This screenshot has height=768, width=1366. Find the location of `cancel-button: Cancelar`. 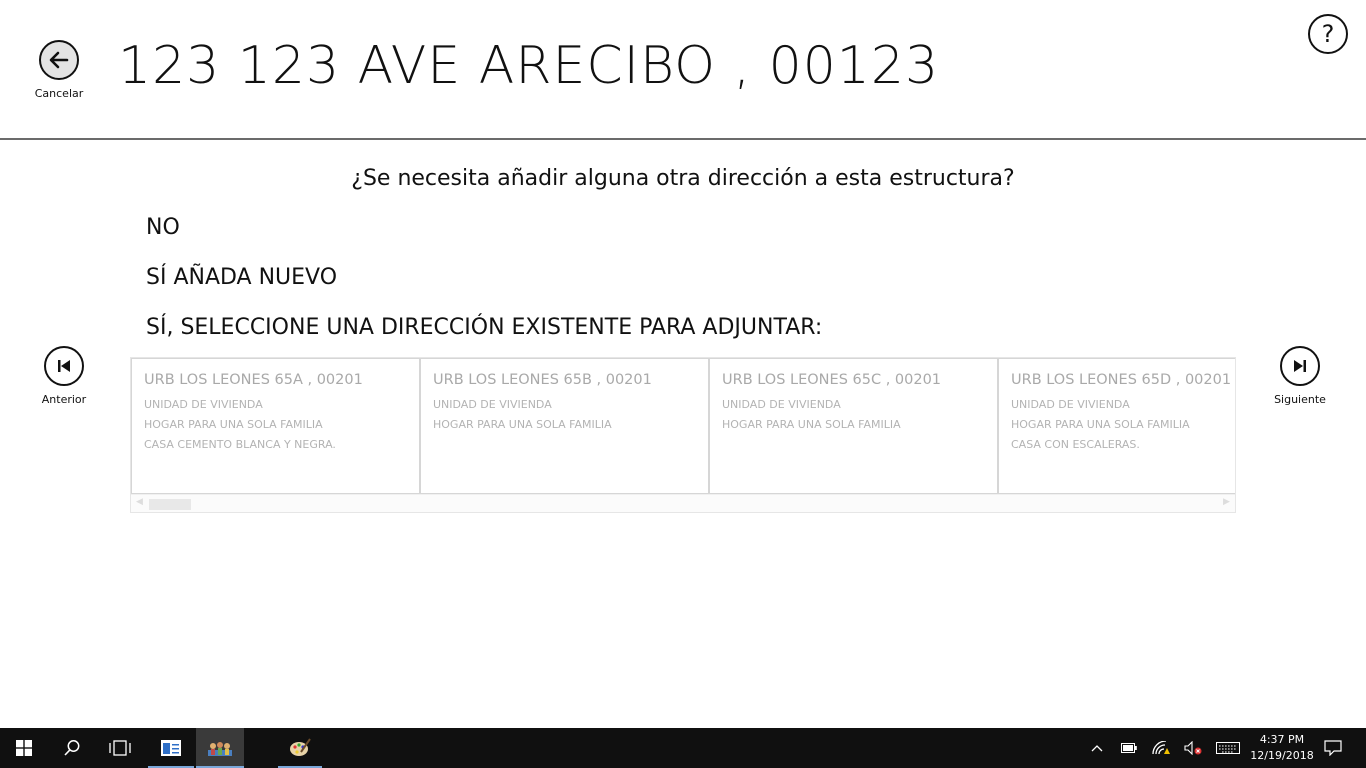

cancel-button: Cancelar is located at coordinates (59, 70).